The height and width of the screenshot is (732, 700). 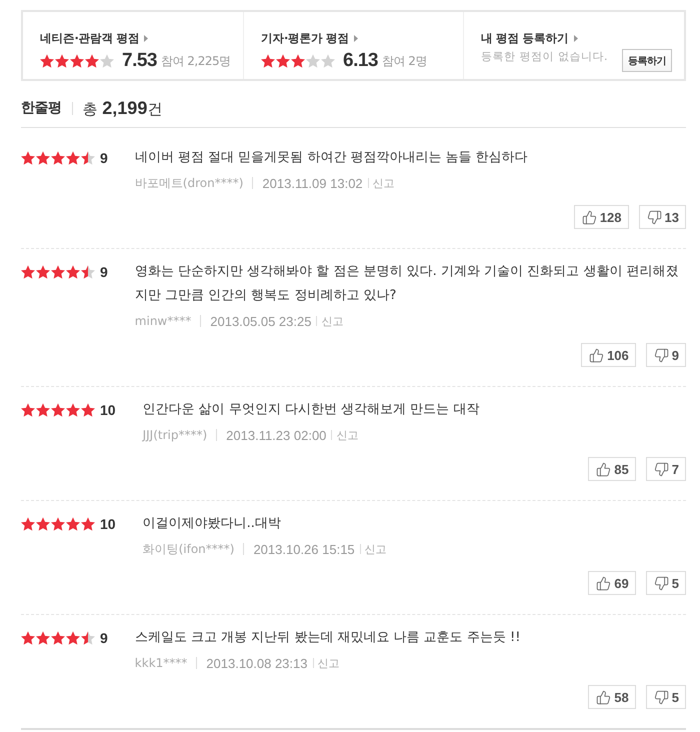 I want to click on author-name: 바포메트(dron****), so click(x=189, y=183).